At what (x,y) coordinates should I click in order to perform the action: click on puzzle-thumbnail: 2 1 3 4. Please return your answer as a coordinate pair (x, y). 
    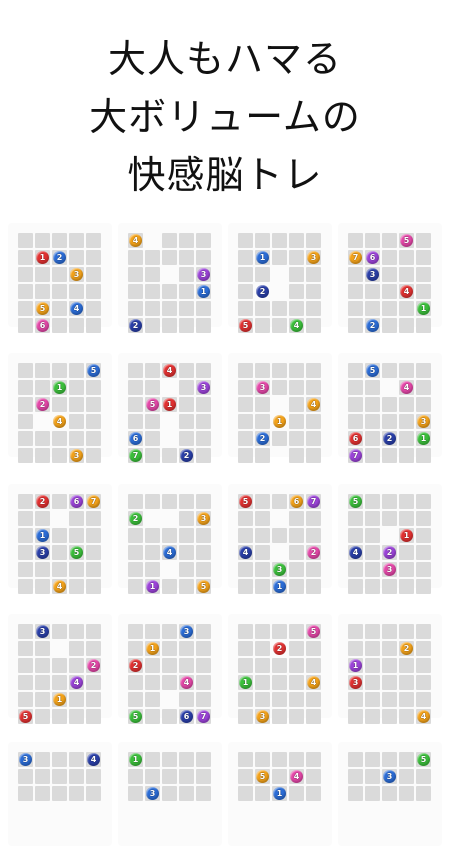
    Looking at the image, I should click on (390, 669).